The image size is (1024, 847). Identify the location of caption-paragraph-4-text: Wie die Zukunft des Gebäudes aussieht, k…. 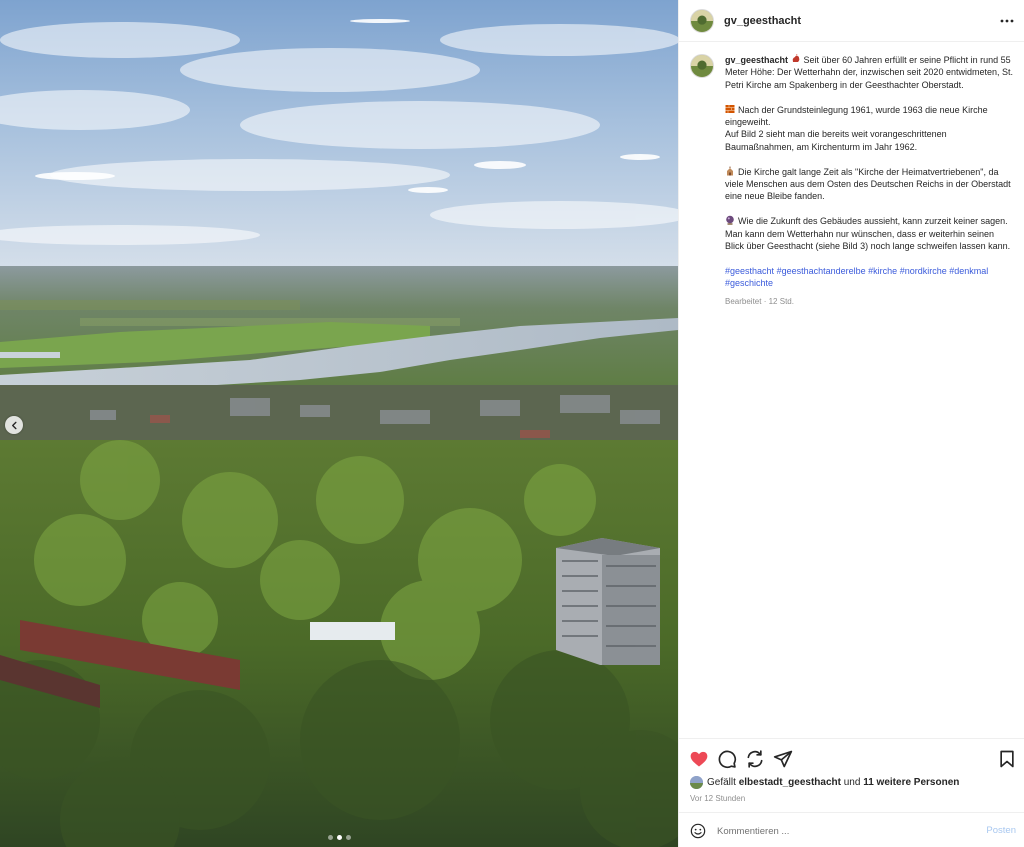
(868, 234).